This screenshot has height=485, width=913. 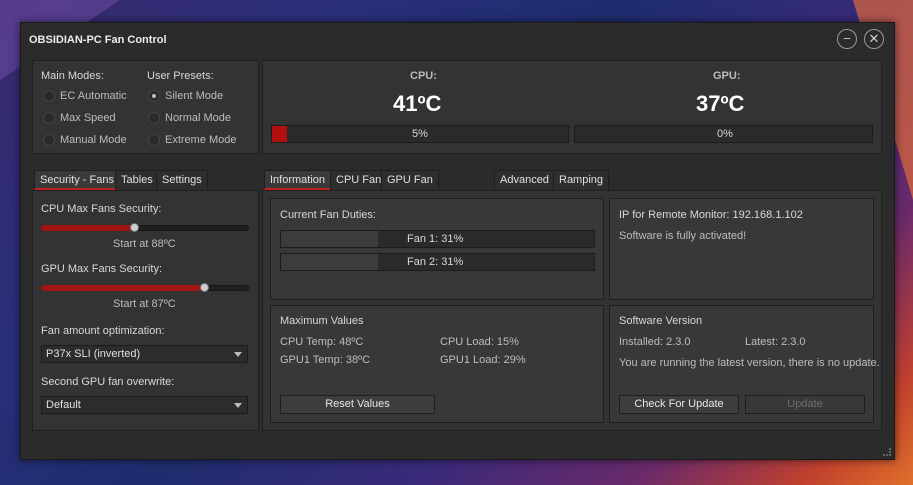 I want to click on gpu-security-slider, so click(x=145, y=287).